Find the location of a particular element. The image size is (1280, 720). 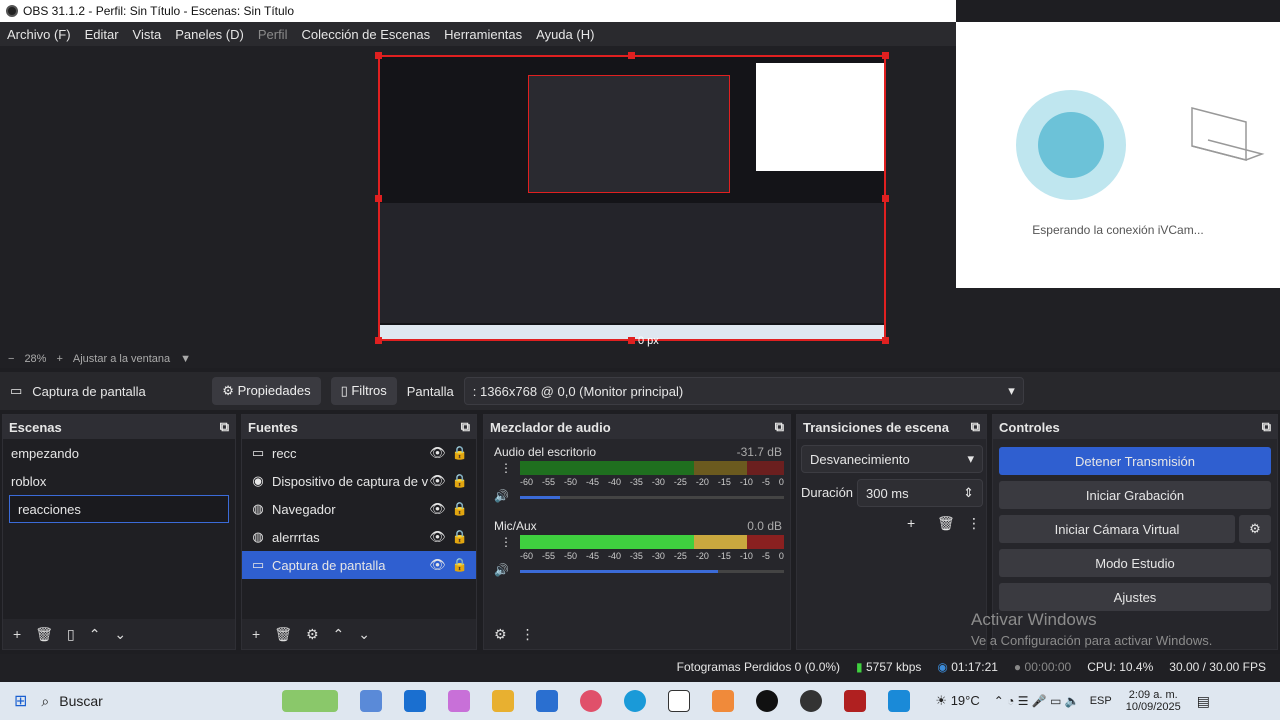

source-item: ◍ Navegador 👁 🔒 is located at coordinates (359, 509).